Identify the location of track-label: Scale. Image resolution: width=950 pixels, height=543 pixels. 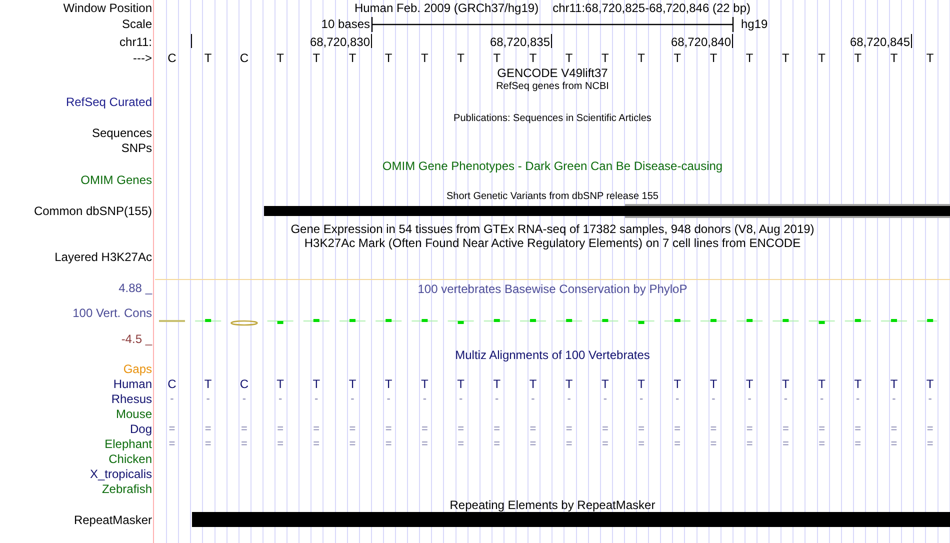
(137, 24).